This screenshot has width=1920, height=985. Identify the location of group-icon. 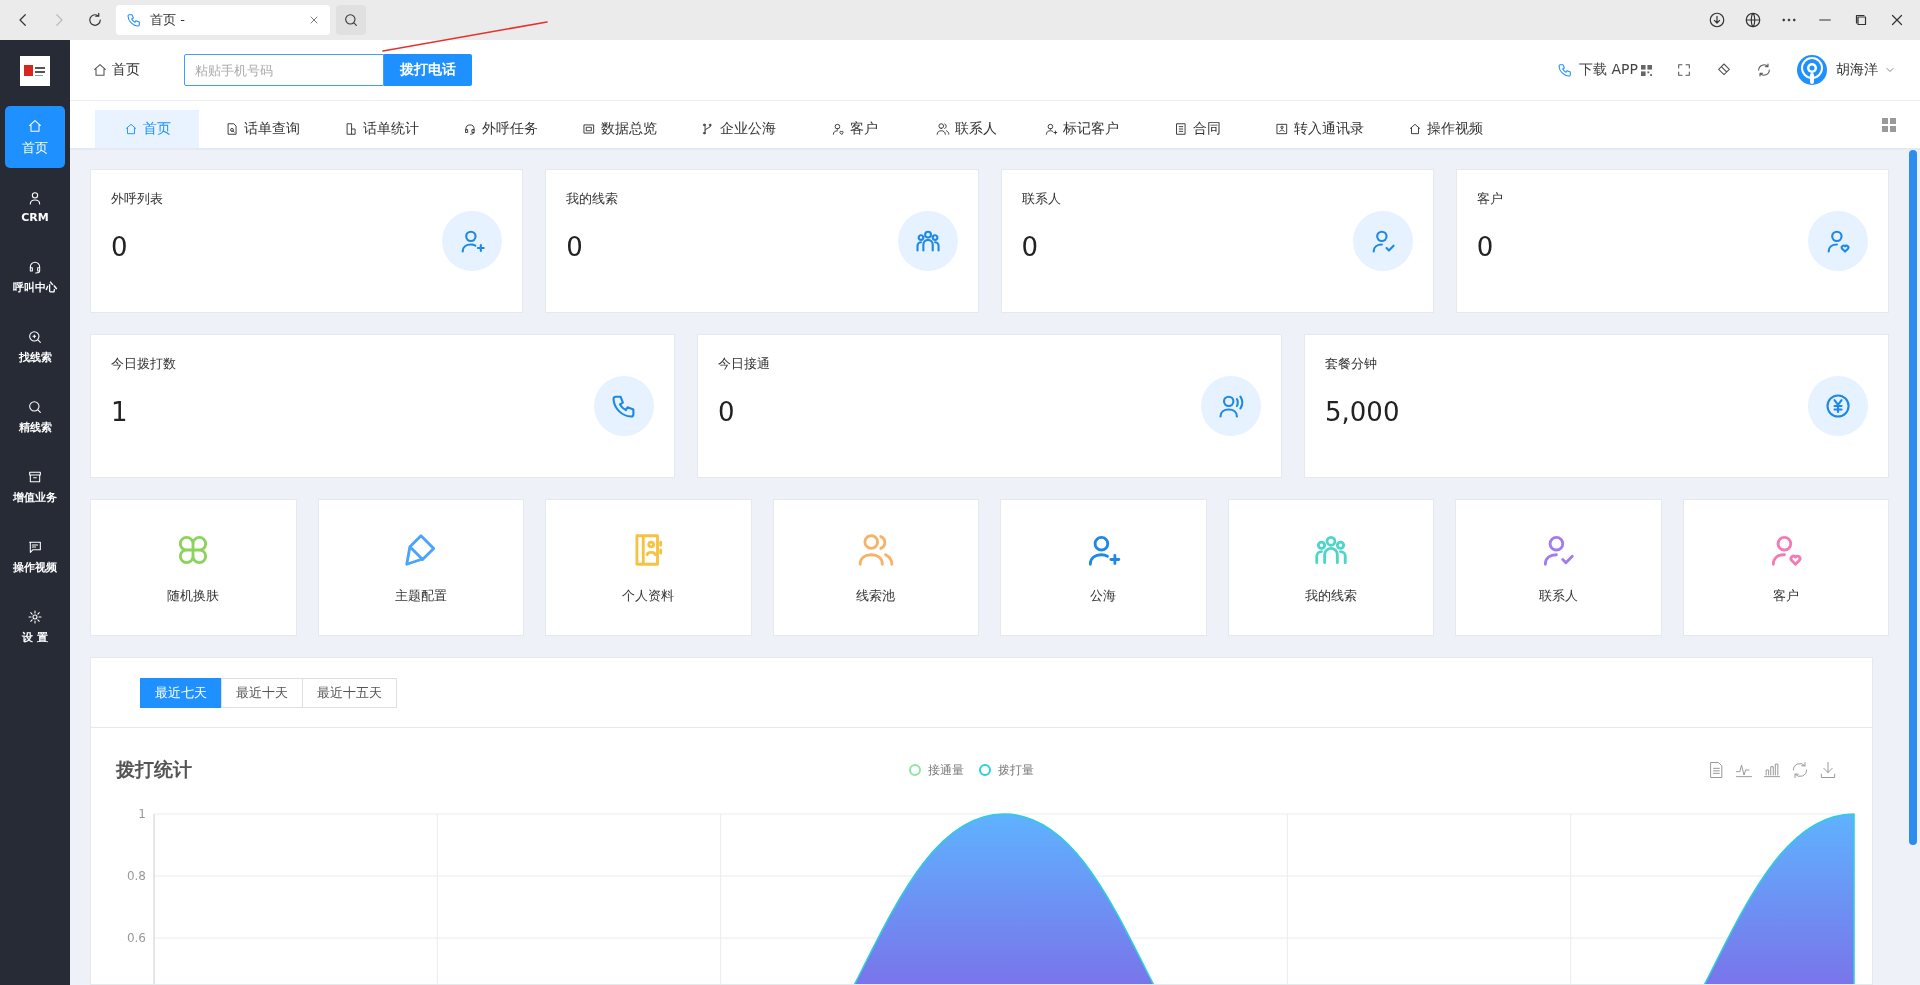
(927, 241).